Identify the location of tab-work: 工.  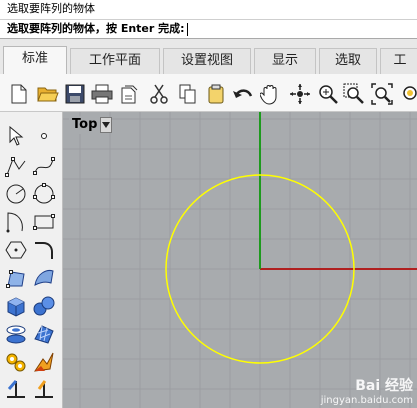
(398, 61).